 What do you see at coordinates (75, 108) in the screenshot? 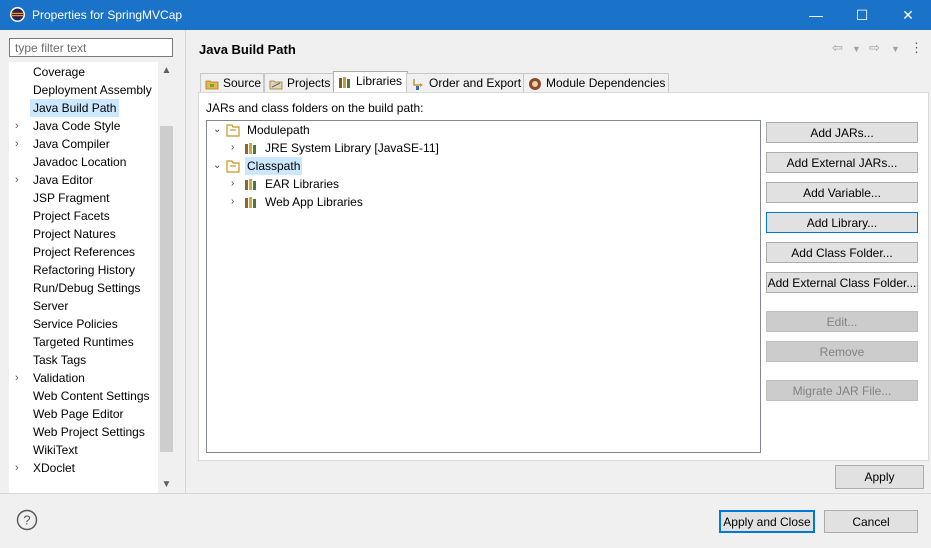
I see `nav-item-label: Java Build Path` at bounding box center [75, 108].